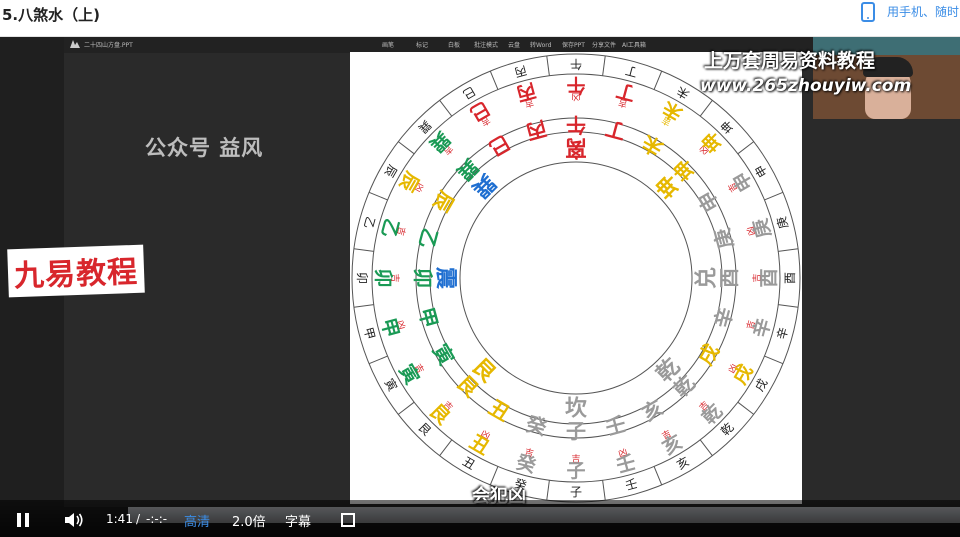  Describe the element at coordinates (249, 520) in the screenshot. I see `speed-button: 2.0倍` at that location.